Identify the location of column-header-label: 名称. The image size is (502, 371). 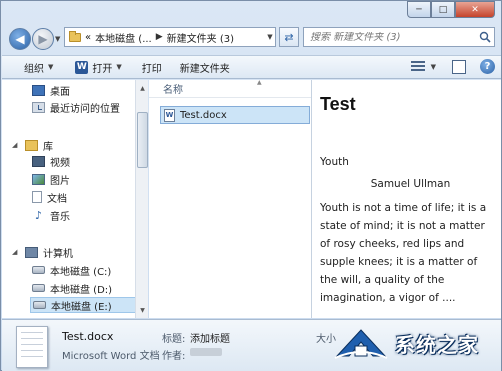
(173, 90).